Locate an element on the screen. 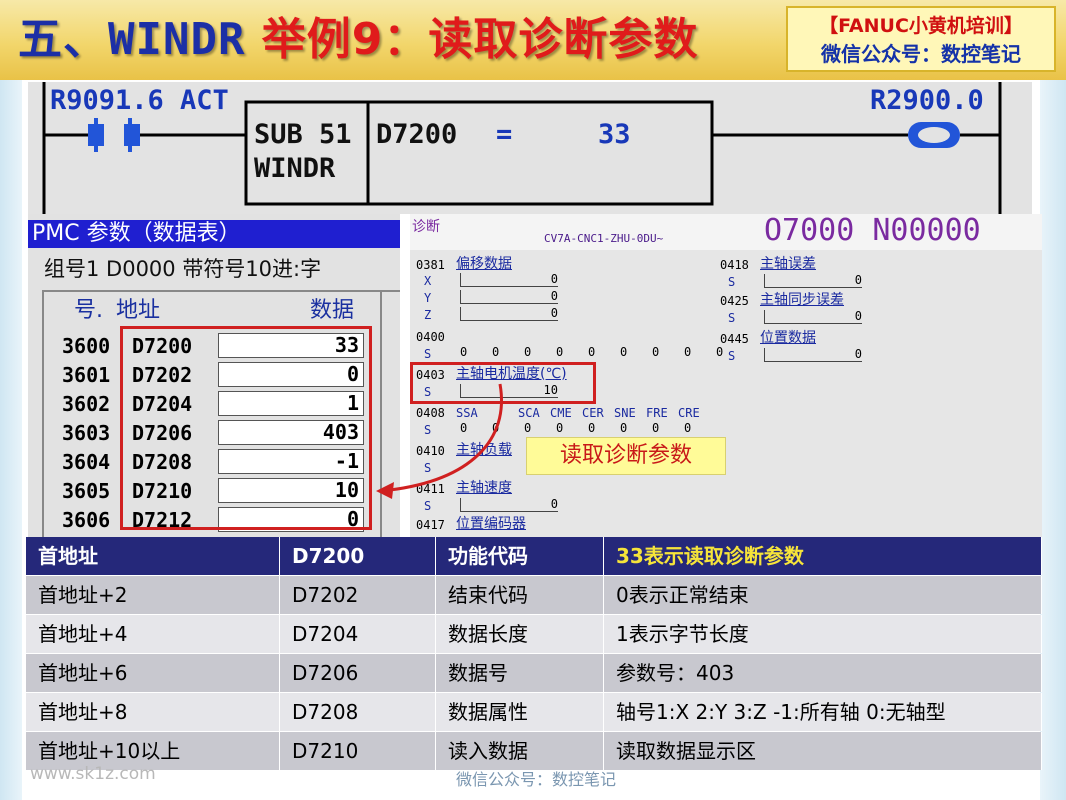  table-cell: 首地址 is located at coordinates (153, 556).